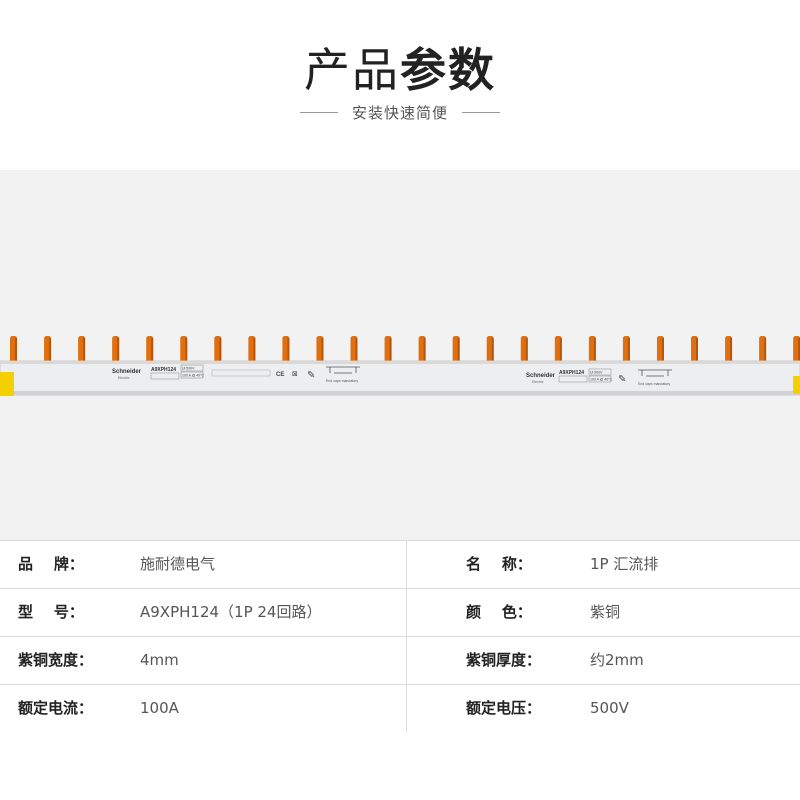 Image resolution: width=800 pixels, height=800 pixels. What do you see at coordinates (571, 373) in the screenshot?
I see `model-code-2: A9XPH124` at bounding box center [571, 373].